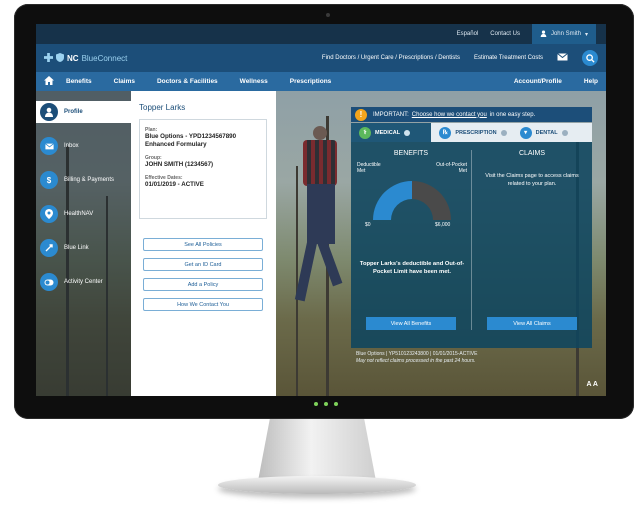 This screenshot has width=638, height=509. Describe the element at coordinates (49, 112) in the screenshot. I see `person-icon` at that location.